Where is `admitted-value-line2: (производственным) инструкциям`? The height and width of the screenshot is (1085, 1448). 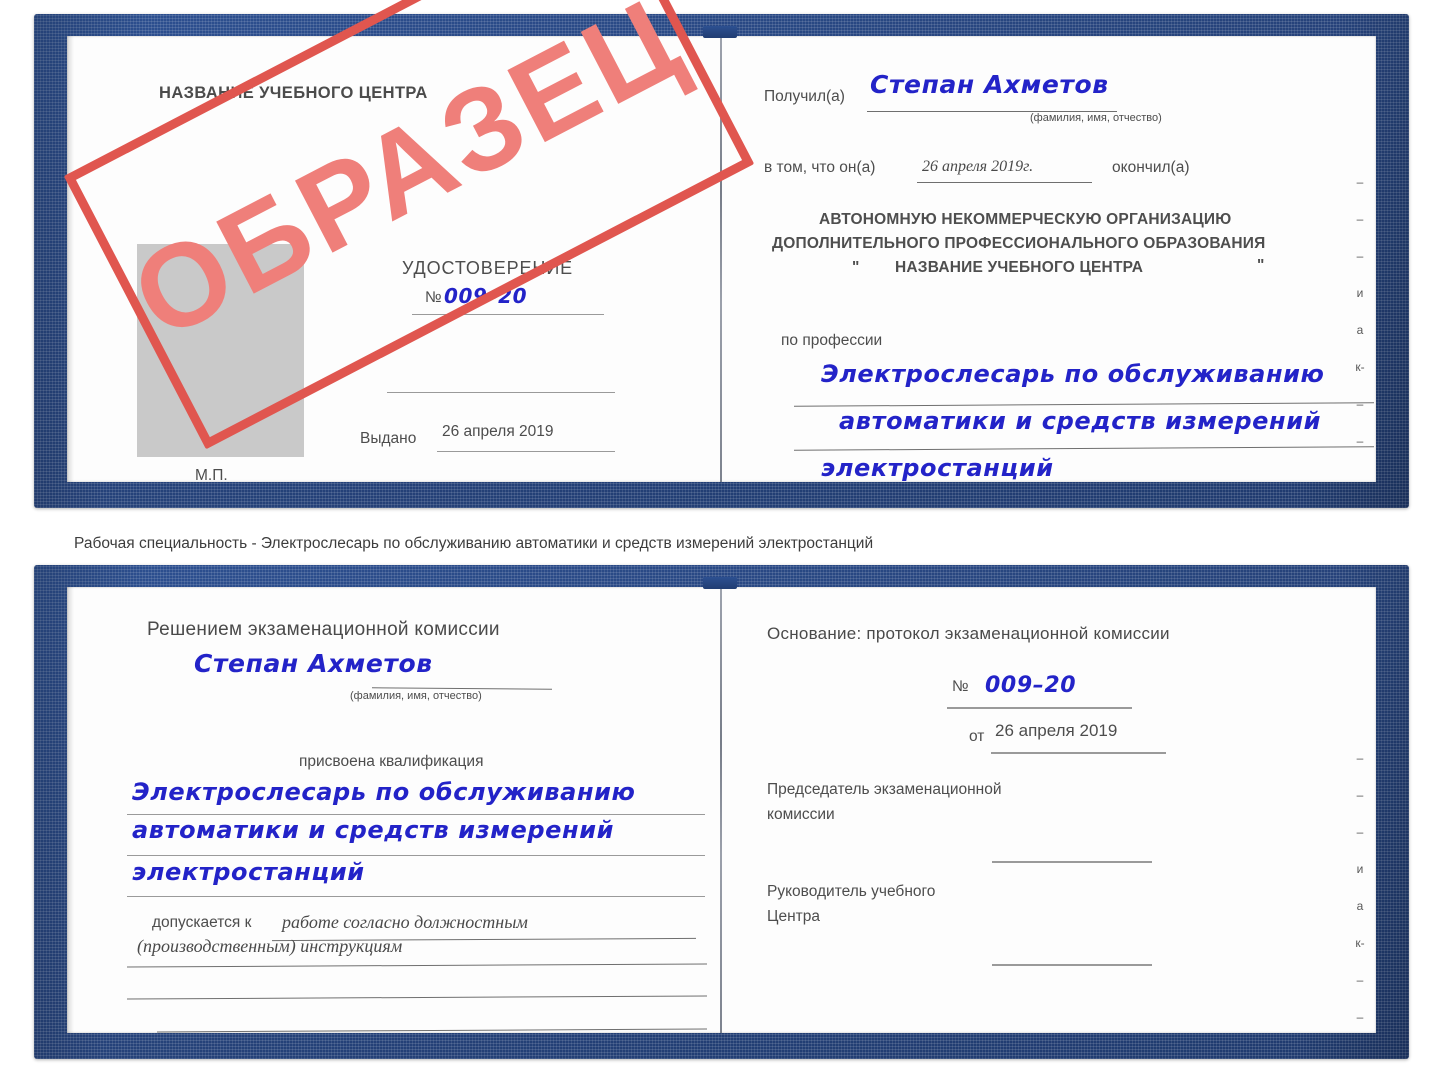 admitted-value-line2: (производственным) инструкциям is located at coordinates (270, 946).